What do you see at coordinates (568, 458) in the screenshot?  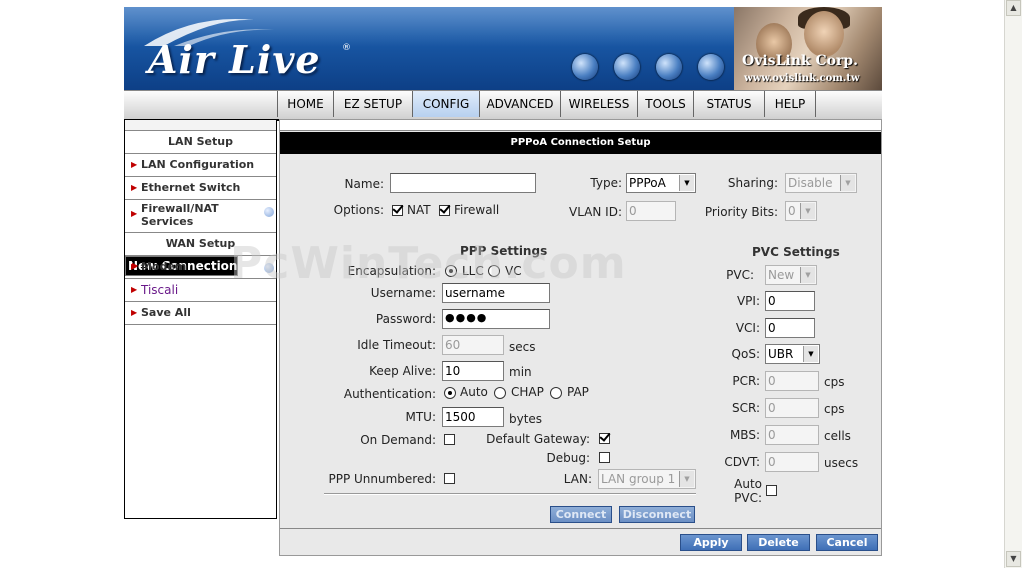 I see `debug-label: Debug:` at bounding box center [568, 458].